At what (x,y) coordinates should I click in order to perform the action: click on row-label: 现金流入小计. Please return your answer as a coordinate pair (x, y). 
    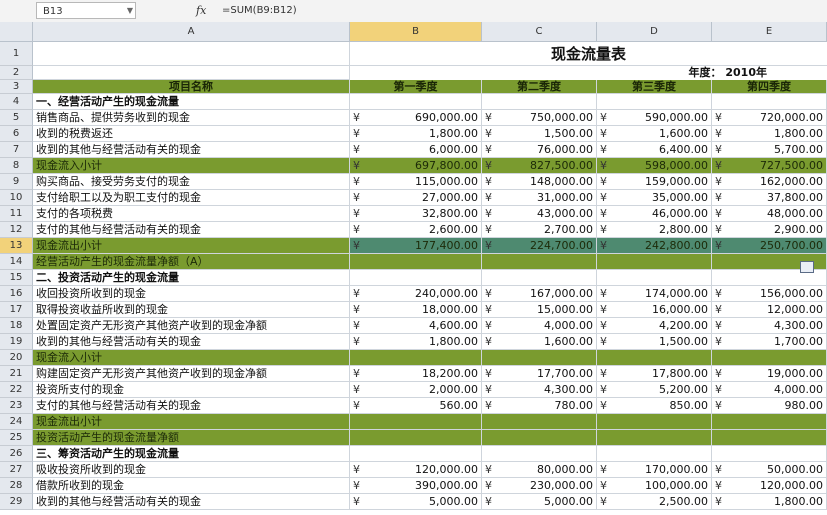
    Looking at the image, I should click on (191, 166).